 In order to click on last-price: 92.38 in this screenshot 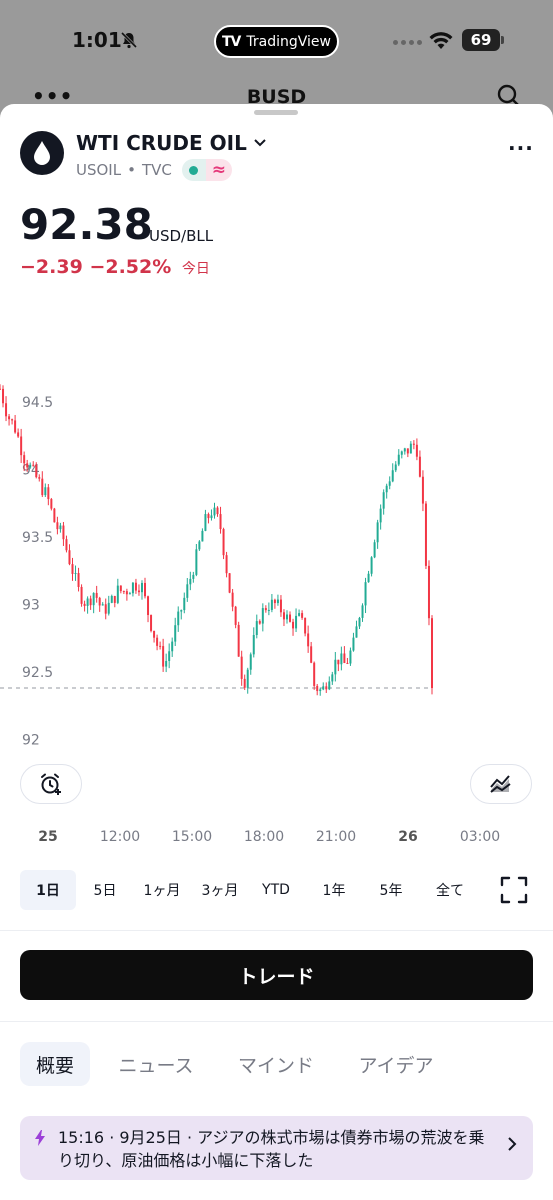, I will do `click(86, 224)`.